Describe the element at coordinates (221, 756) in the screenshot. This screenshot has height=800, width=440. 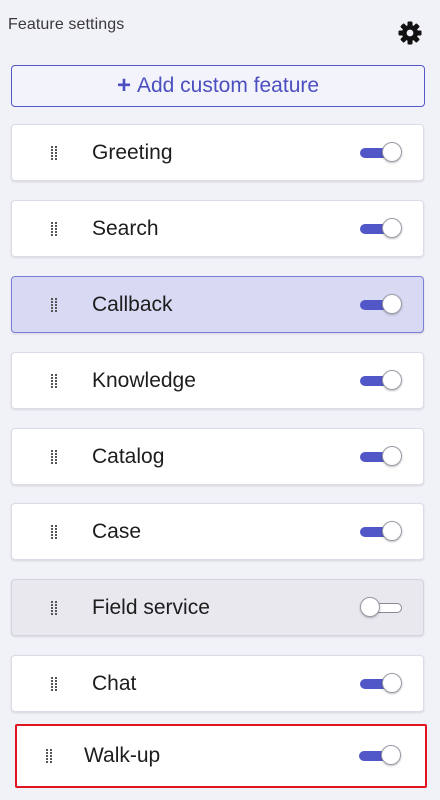
I see `feature-row-walk-up: Walk-up` at that location.